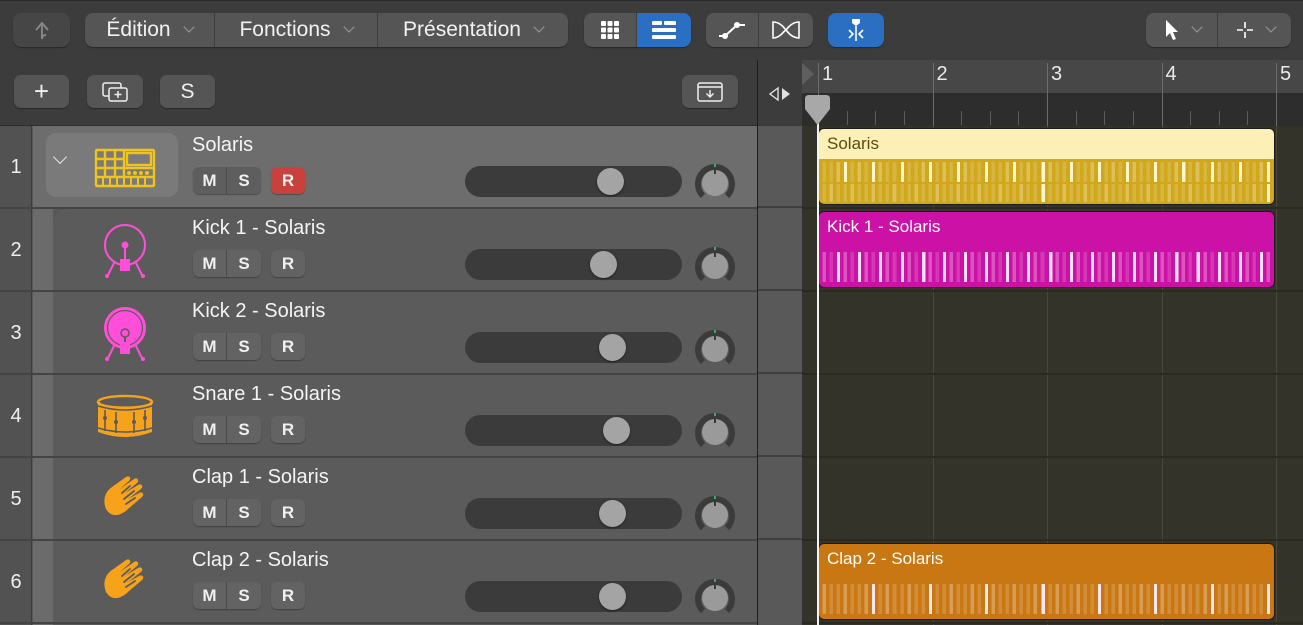 The height and width of the screenshot is (625, 1303). Describe the element at coordinates (1046, 166) in the screenshot. I see `midi-region: Solaris` at that location.